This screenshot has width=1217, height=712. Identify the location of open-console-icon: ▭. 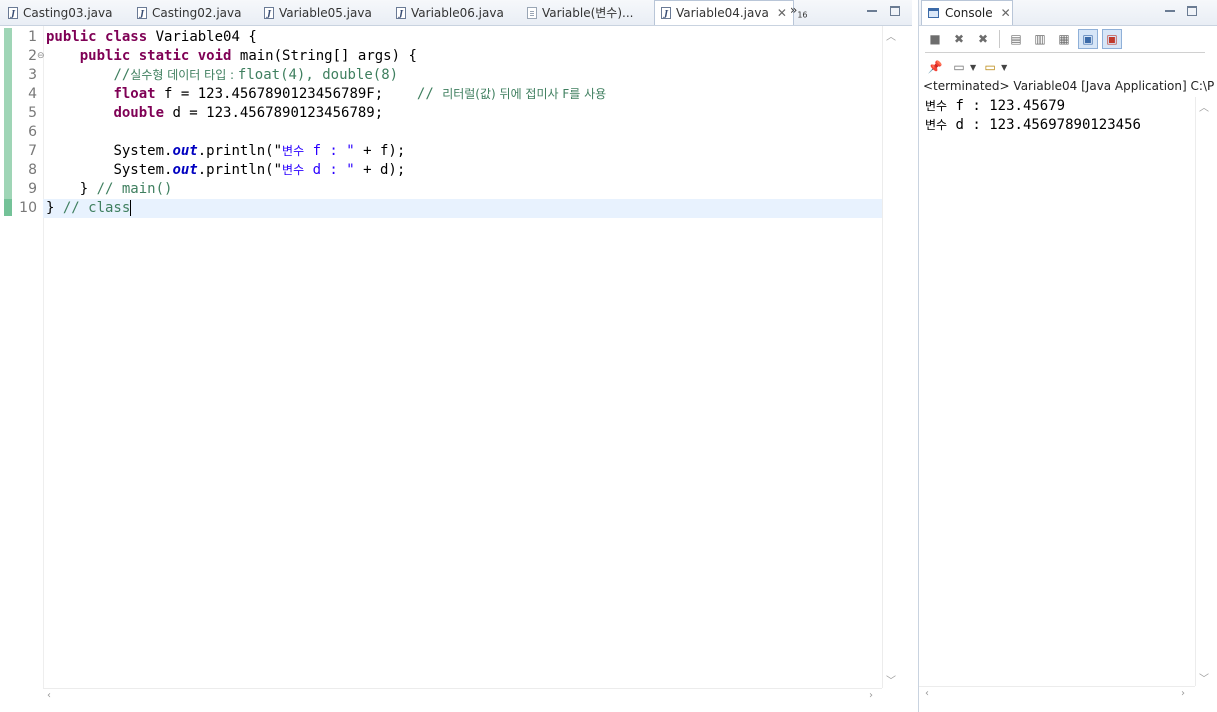
(990, 67).